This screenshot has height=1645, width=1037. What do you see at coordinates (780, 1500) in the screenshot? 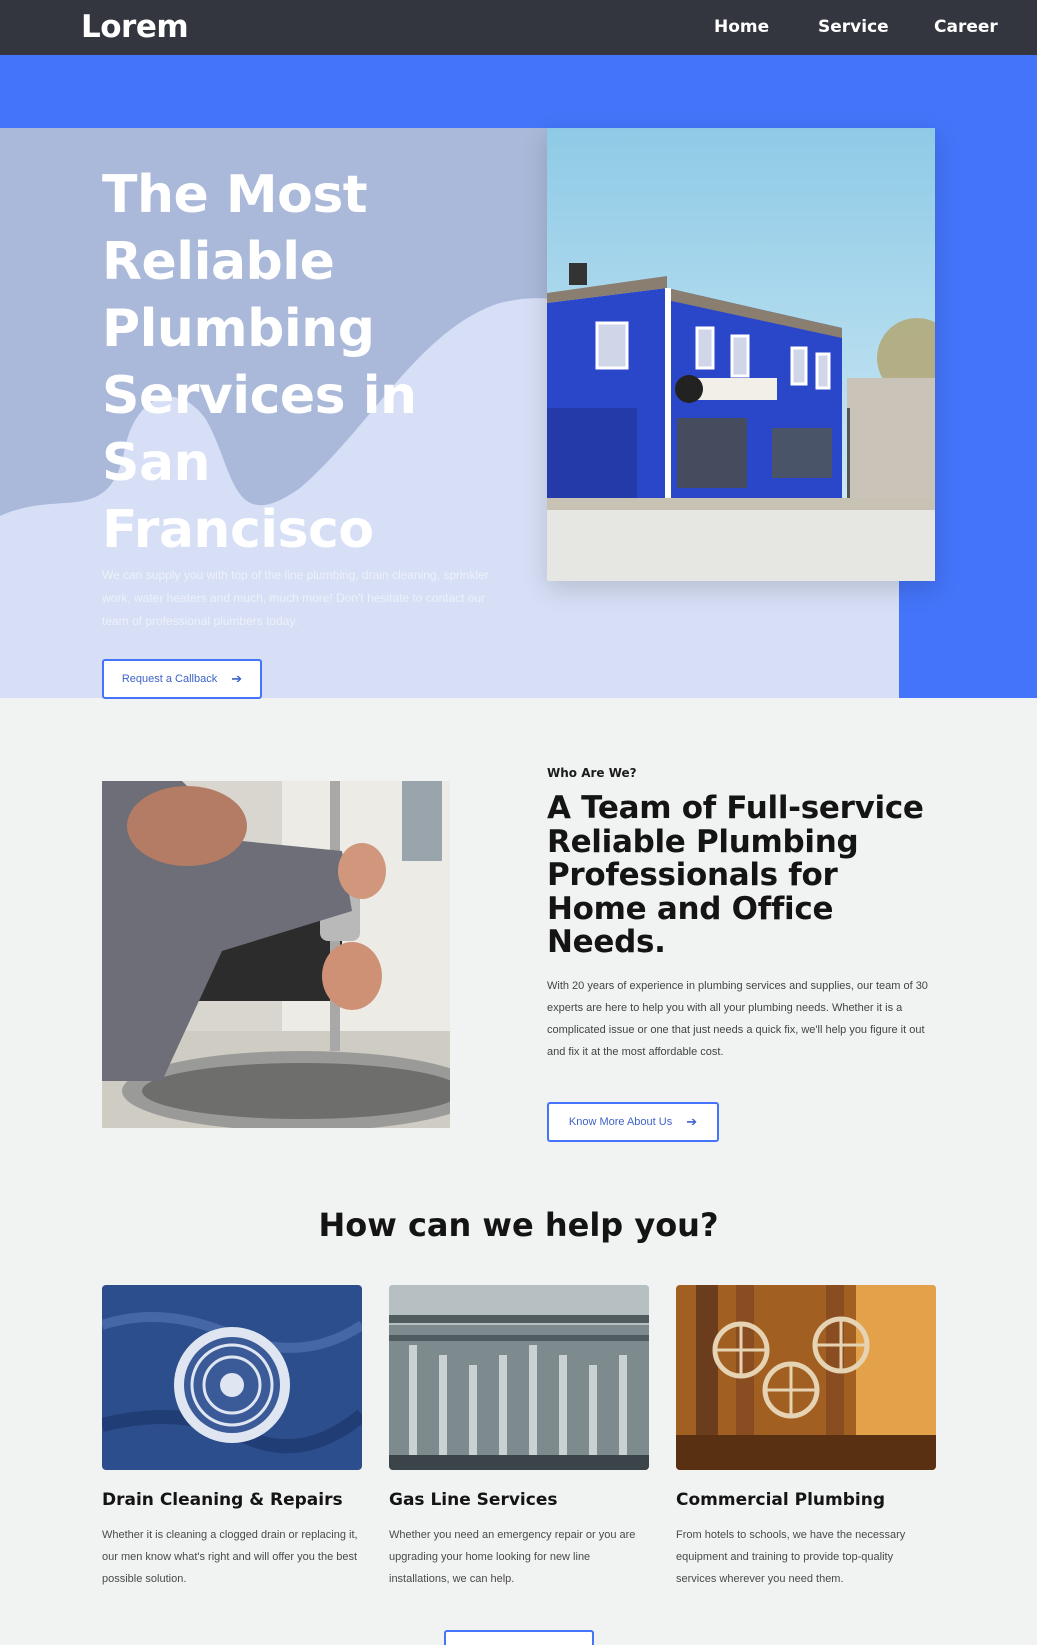
I see `card-title: Commercial Plumbing` at bounding box center [780, 1500].